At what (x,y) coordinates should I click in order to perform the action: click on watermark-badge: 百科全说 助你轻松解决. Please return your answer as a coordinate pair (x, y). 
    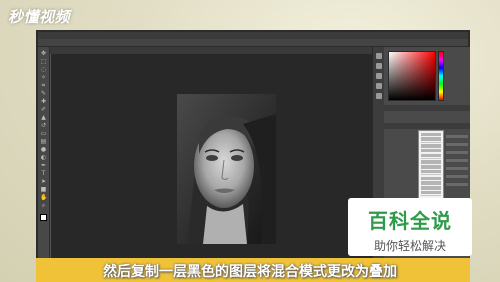
    Looking at the image, I should click on (410, 227).